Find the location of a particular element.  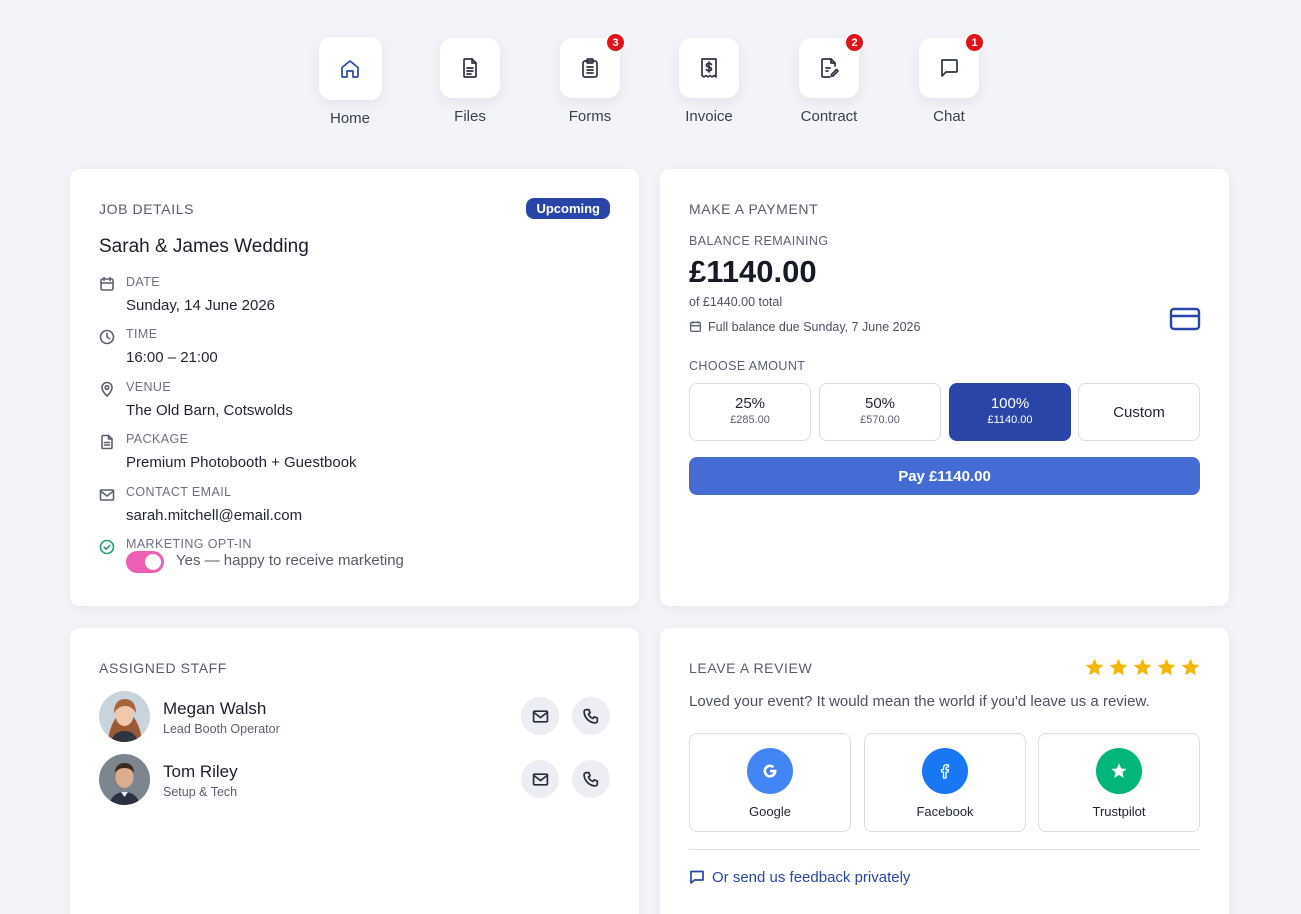

job-name: Sarah & James Wedding is located at coordinates (204, 246).